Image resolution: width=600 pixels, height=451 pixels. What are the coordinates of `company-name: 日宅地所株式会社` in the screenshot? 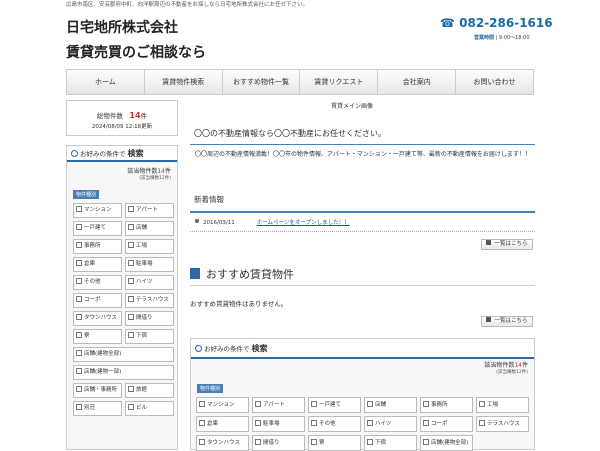 It's located at (122, 27).